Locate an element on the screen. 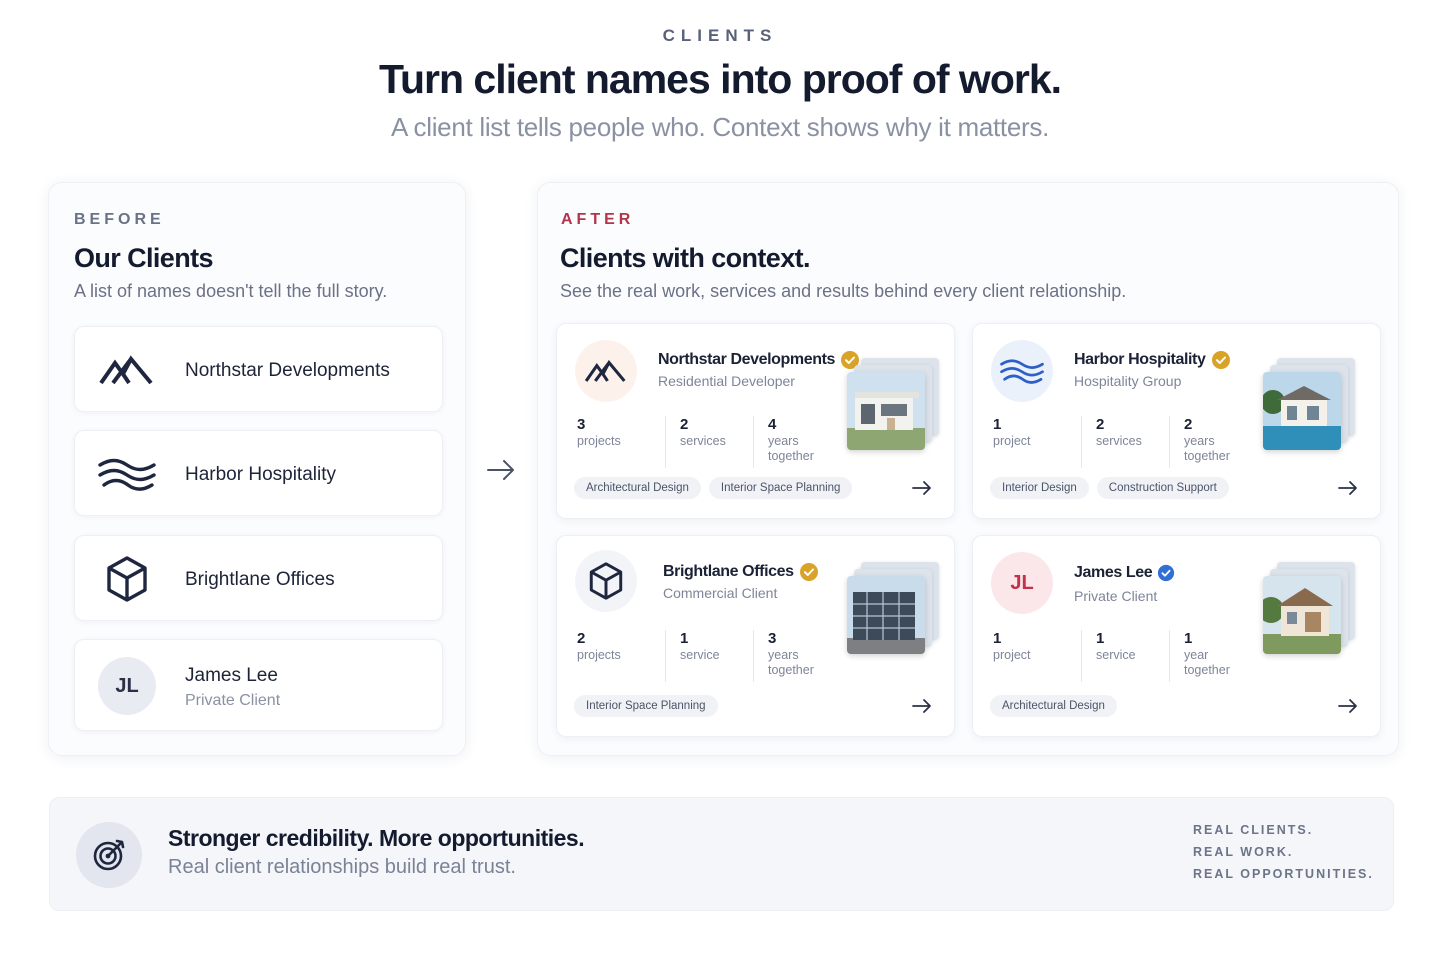  client-card-name: Harbor Hospitality is located at coordinates (1152, 360).